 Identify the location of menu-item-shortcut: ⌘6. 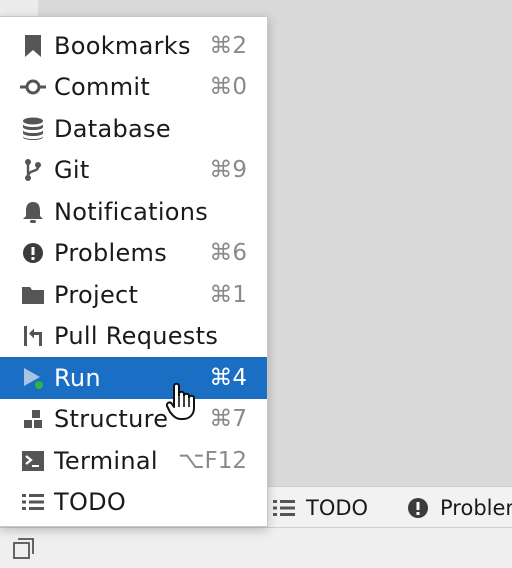
(228, 253).